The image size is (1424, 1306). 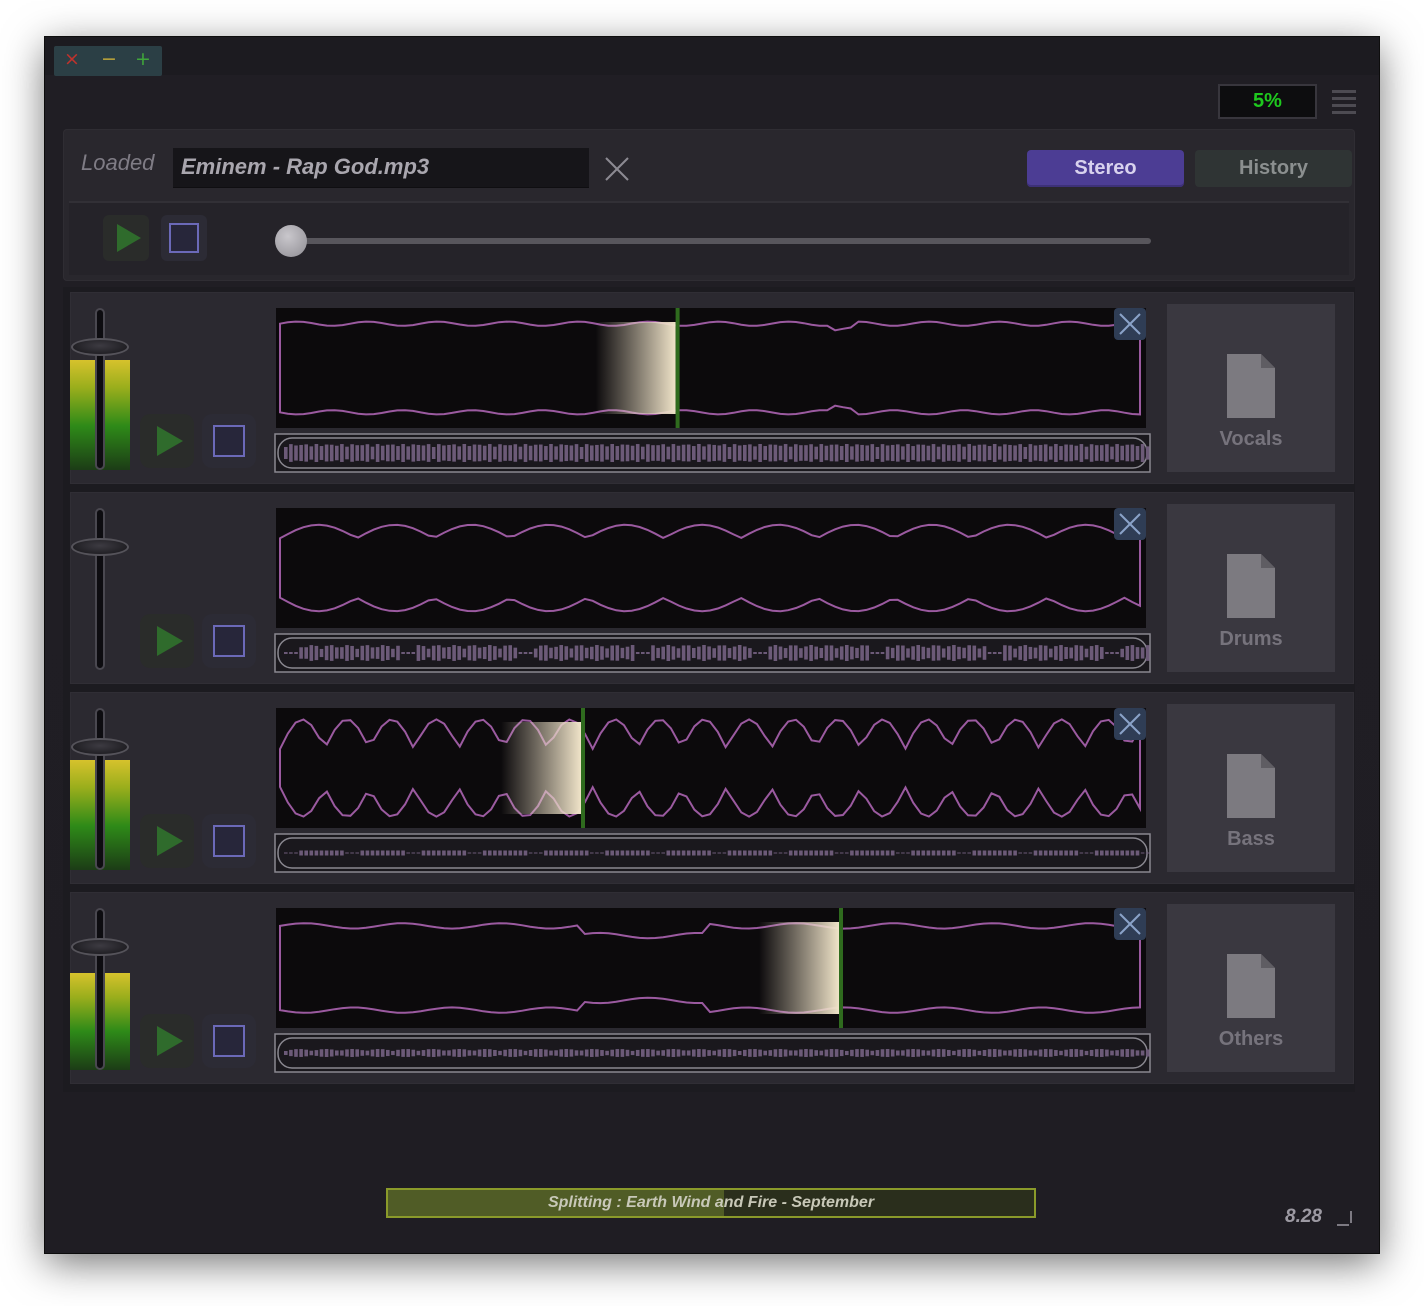 I want to click on loaded-filename-field: Eminem - Rap God.mp3, so click(x=381, y=168).